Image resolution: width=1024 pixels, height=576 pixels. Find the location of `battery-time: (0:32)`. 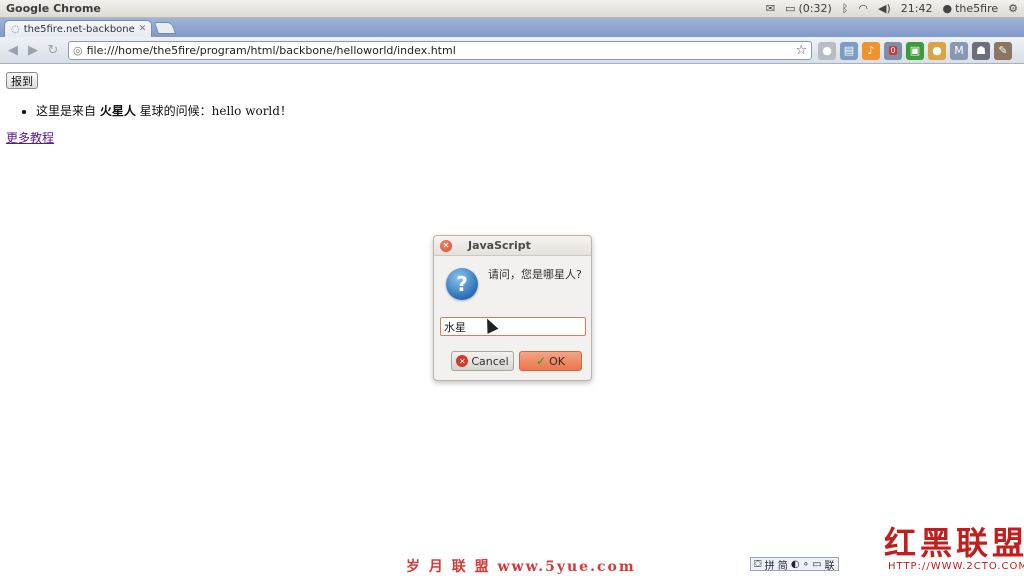

battery-time: (0:32) is located at coordinates (815, 8).